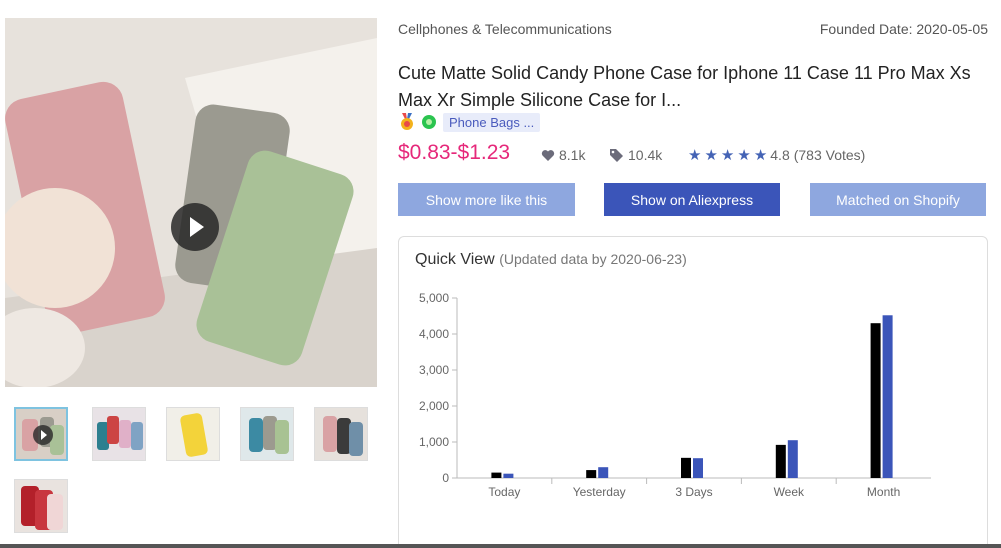  What do you see at coordinates (548, 155) in the screenshot?
I see `heart-icon` at bounding box center [548, 155].